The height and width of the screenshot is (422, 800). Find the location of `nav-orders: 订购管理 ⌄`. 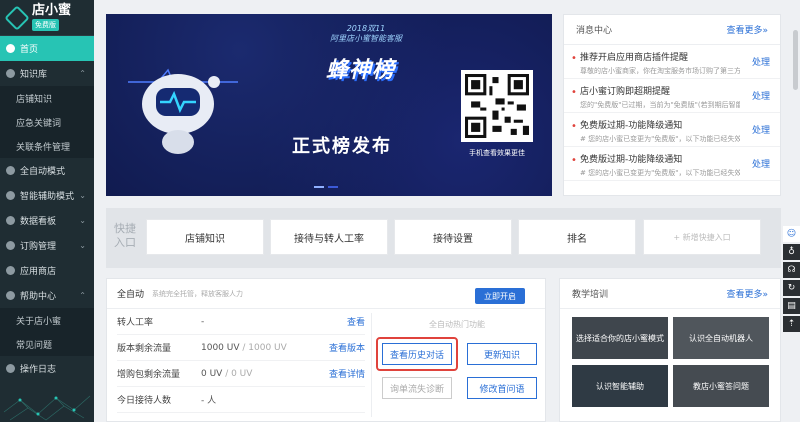

nav-orders: 订购管理 ⌄ is located at coordinates (47, 245).